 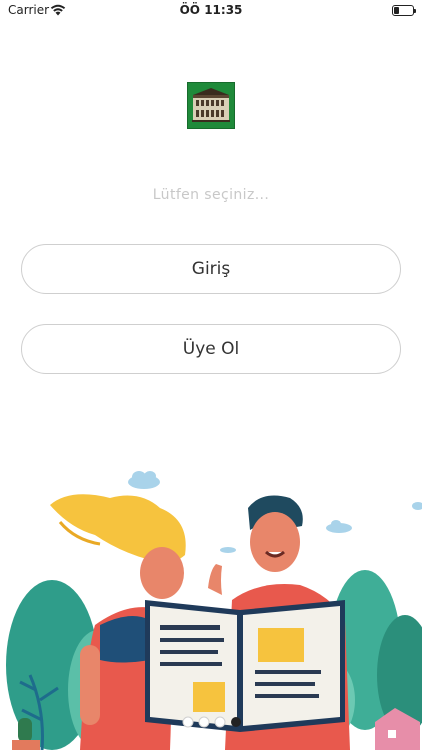 I want to click on battery-level, so click(x=396, y=10).